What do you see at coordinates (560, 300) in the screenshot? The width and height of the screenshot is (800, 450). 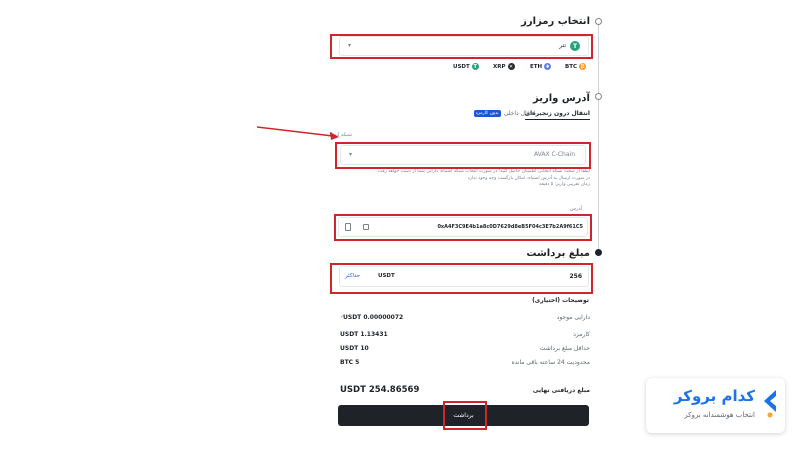 I see `notes-field-label: توضیحات (اختیاری)` at bounding box center [560, 300].